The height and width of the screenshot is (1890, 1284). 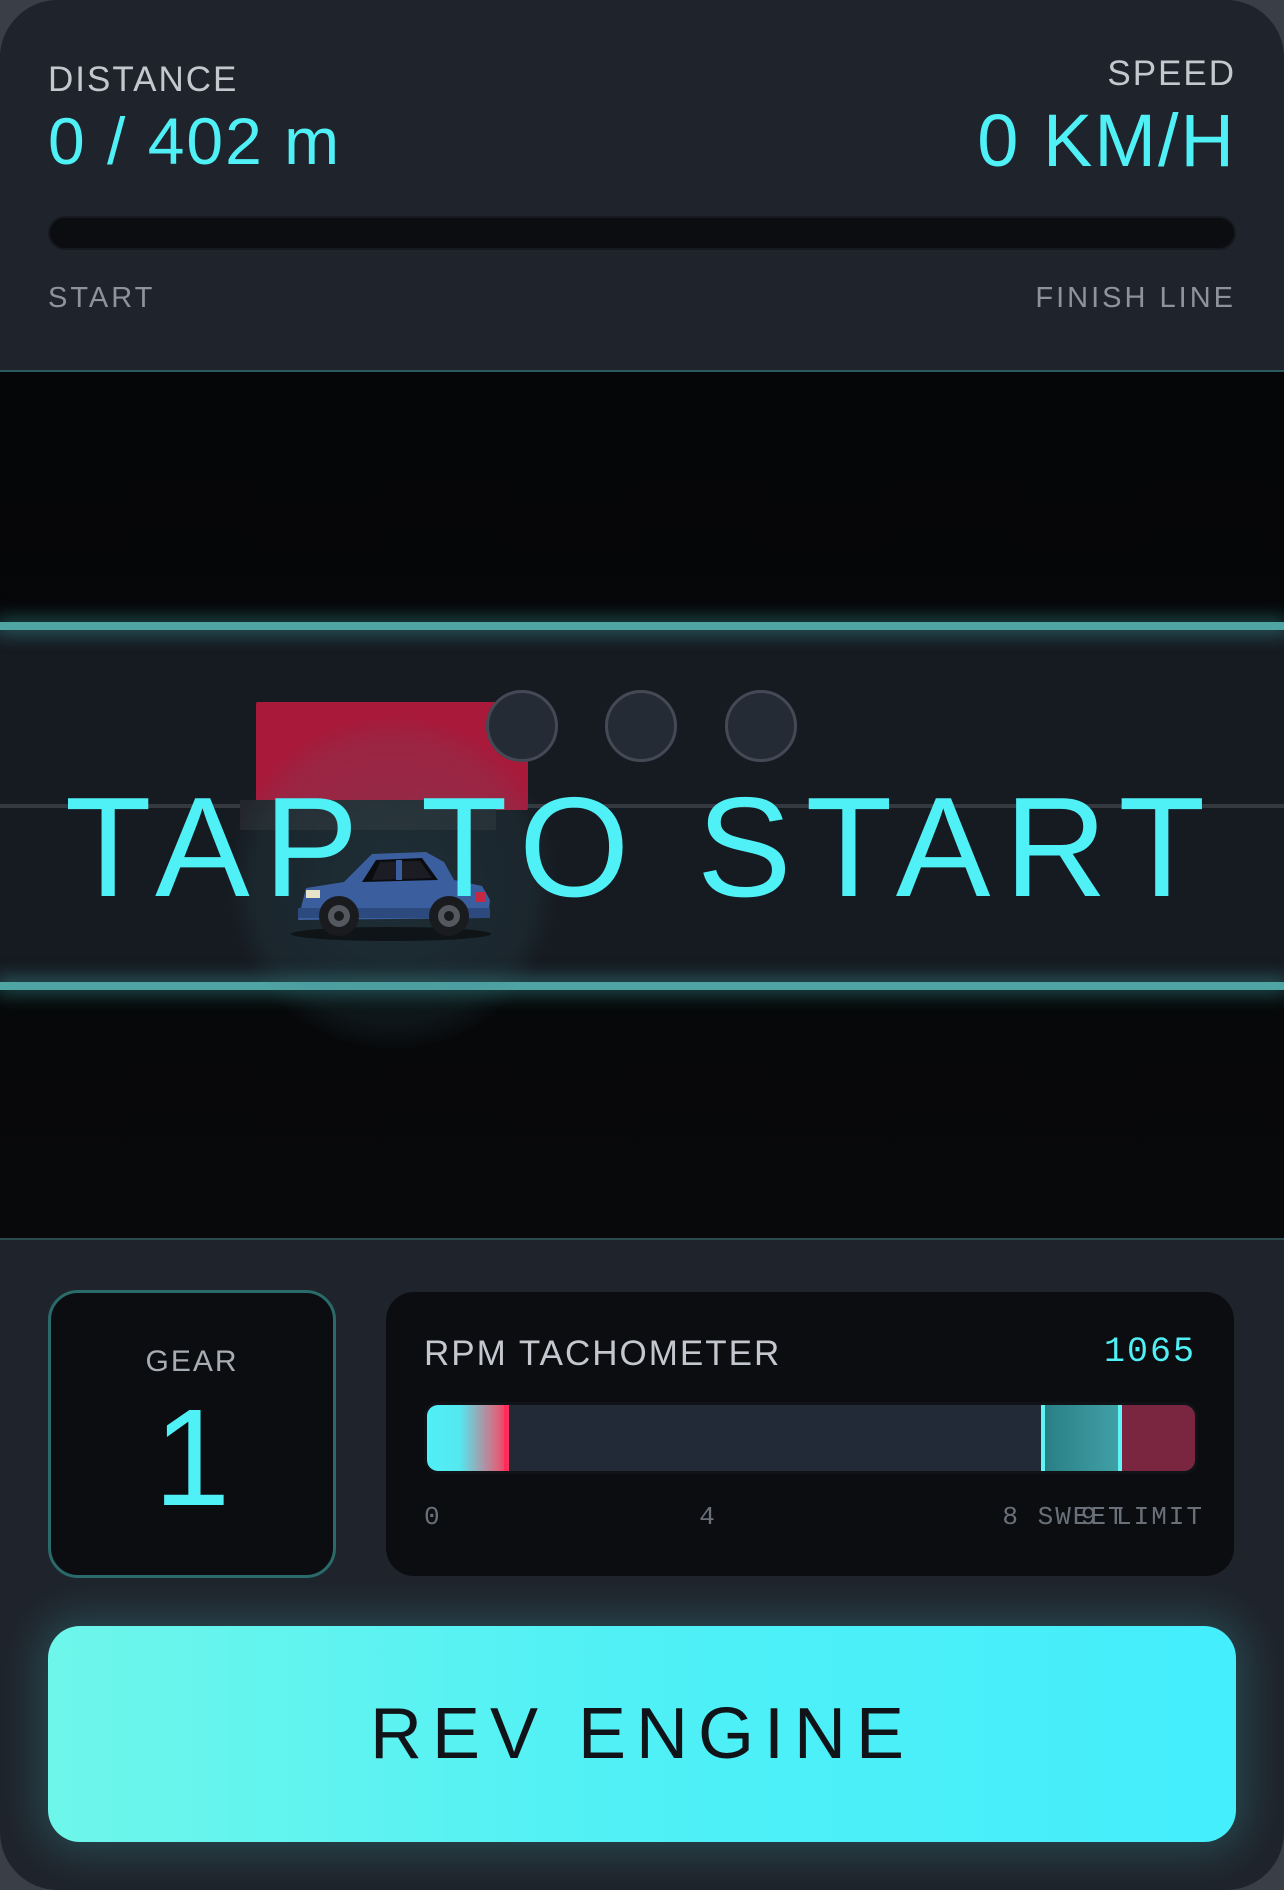 I want to click on lane-line-bottom, so click(x=642, y=986).